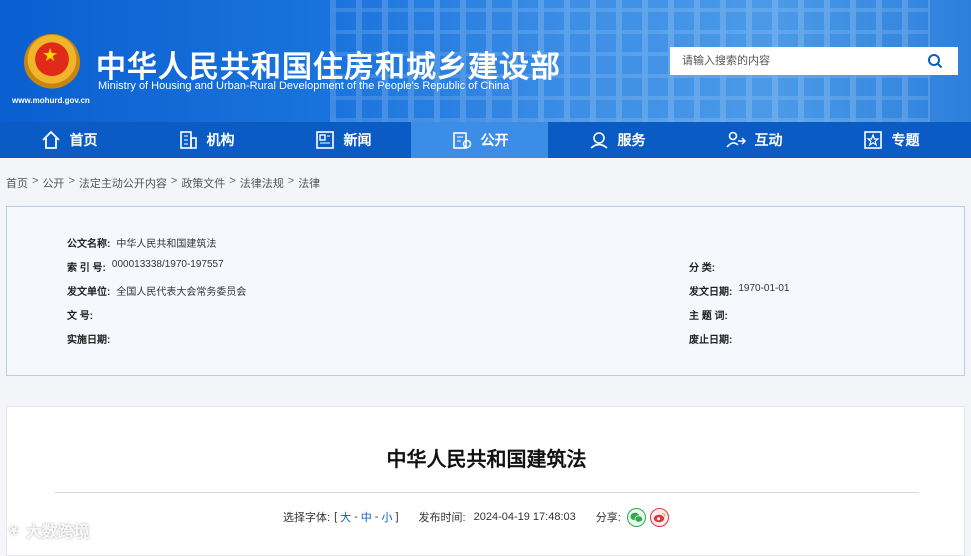 The image size is (971, 556). I want to click on breadcrumb-item: 法定主动公开内容, so click(123, 183).